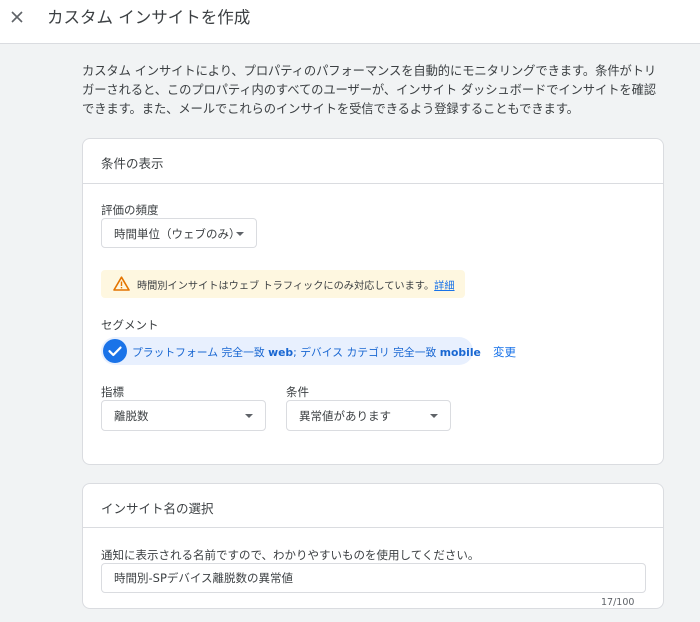 The width and height of the screenshot is (700, 622). Describe the element at coordinates (115, 351) in the screenshot. I see `check-circle-icon` at that location.